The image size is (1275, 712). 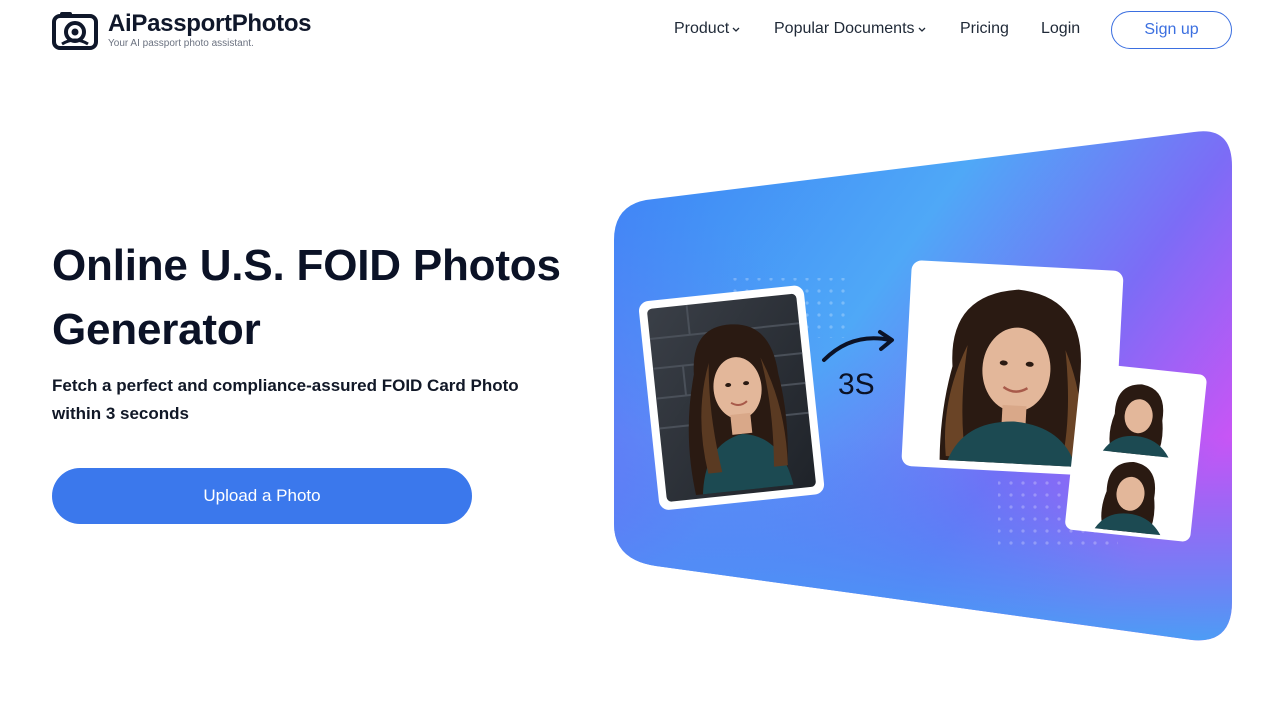 I want to click on nav-item-label: Login, so click(x=1061, y=28).